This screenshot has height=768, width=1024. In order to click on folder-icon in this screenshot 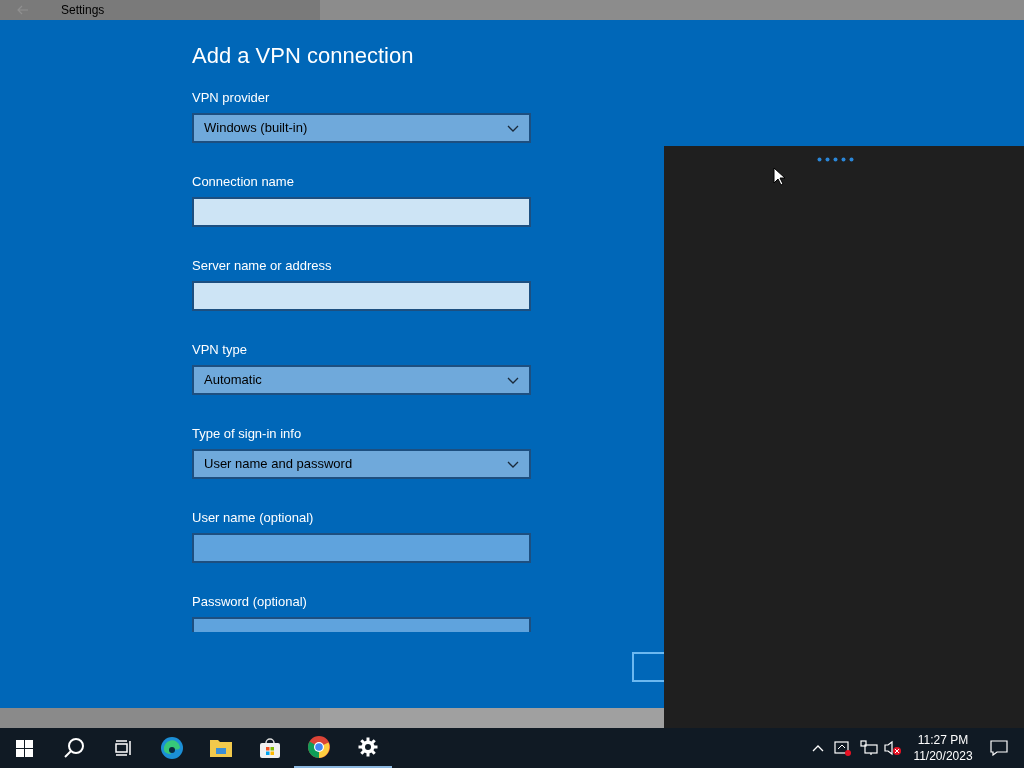, I will do `click(220, 748)`.